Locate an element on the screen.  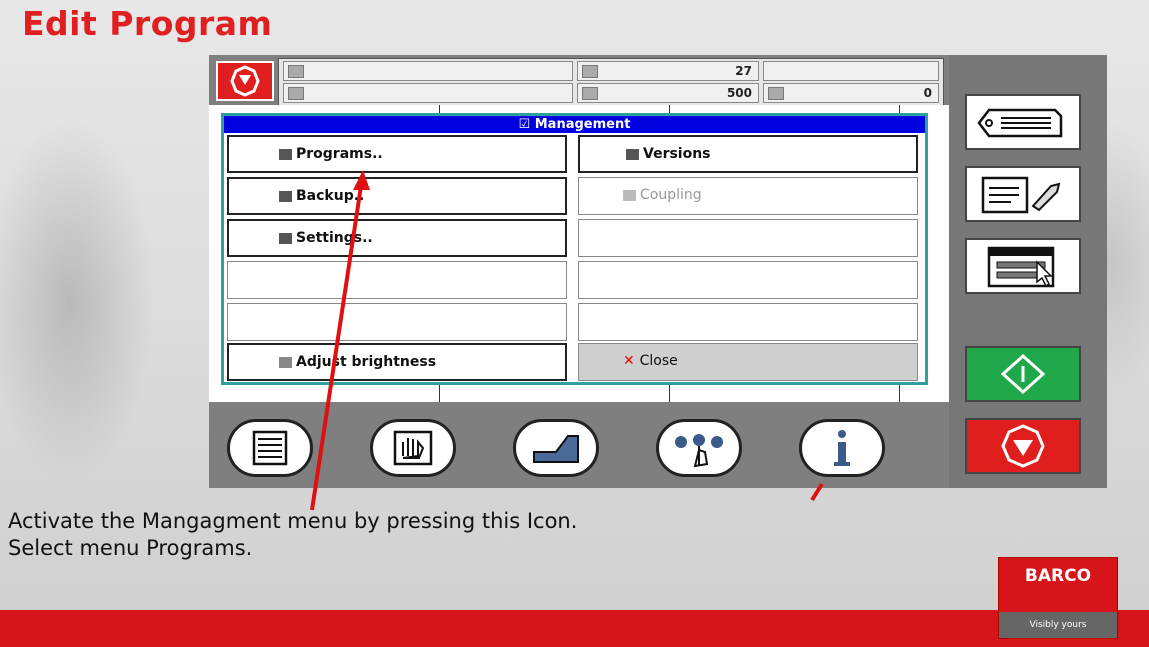
footer-bar is located at coordinates (574, 628).